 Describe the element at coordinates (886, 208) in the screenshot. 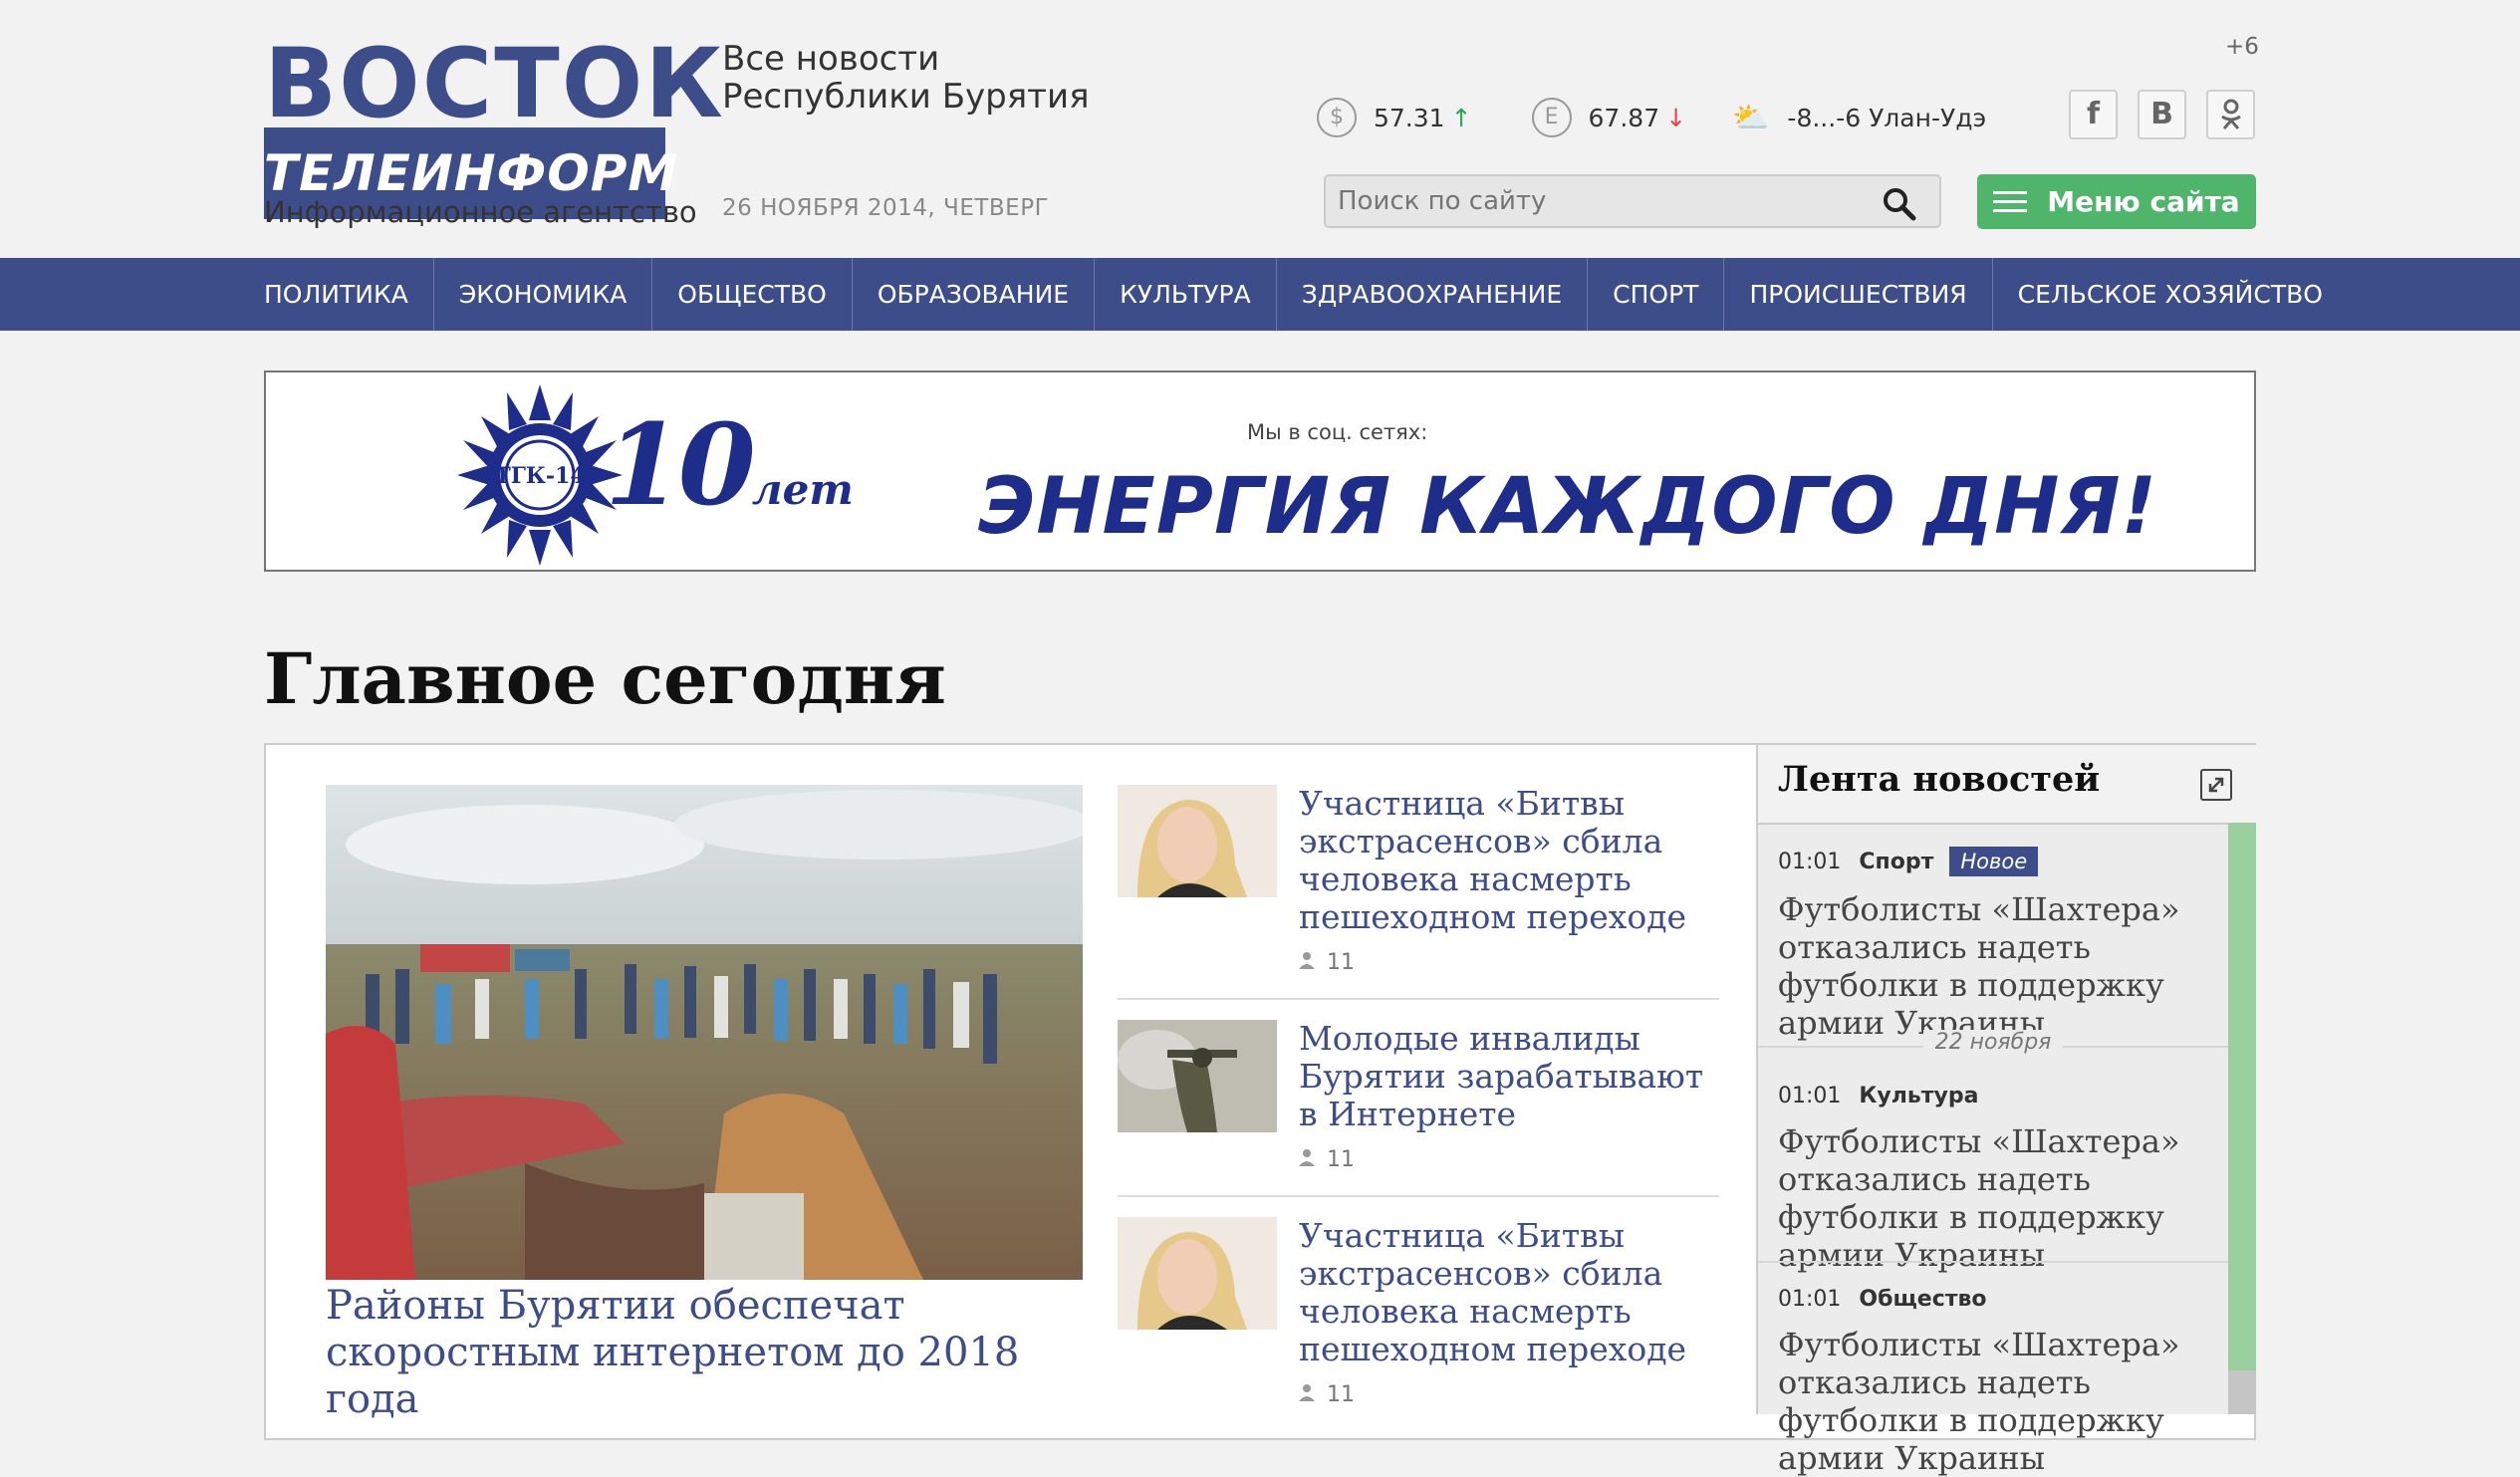

I see `current-date: 26 НОЯБРЯ 2014, ЧЕТВЕРГ` at that location.